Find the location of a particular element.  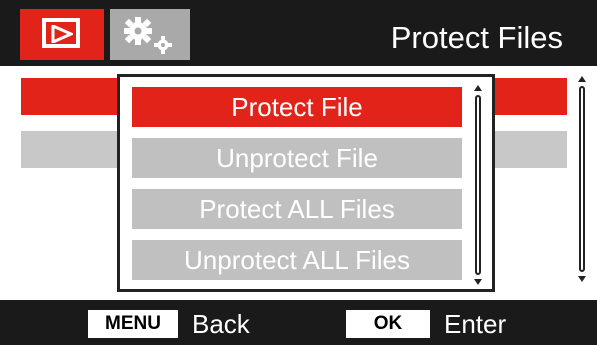

menu-item-unprotect-file: Unprotect File is located at coordinates (297, 158).